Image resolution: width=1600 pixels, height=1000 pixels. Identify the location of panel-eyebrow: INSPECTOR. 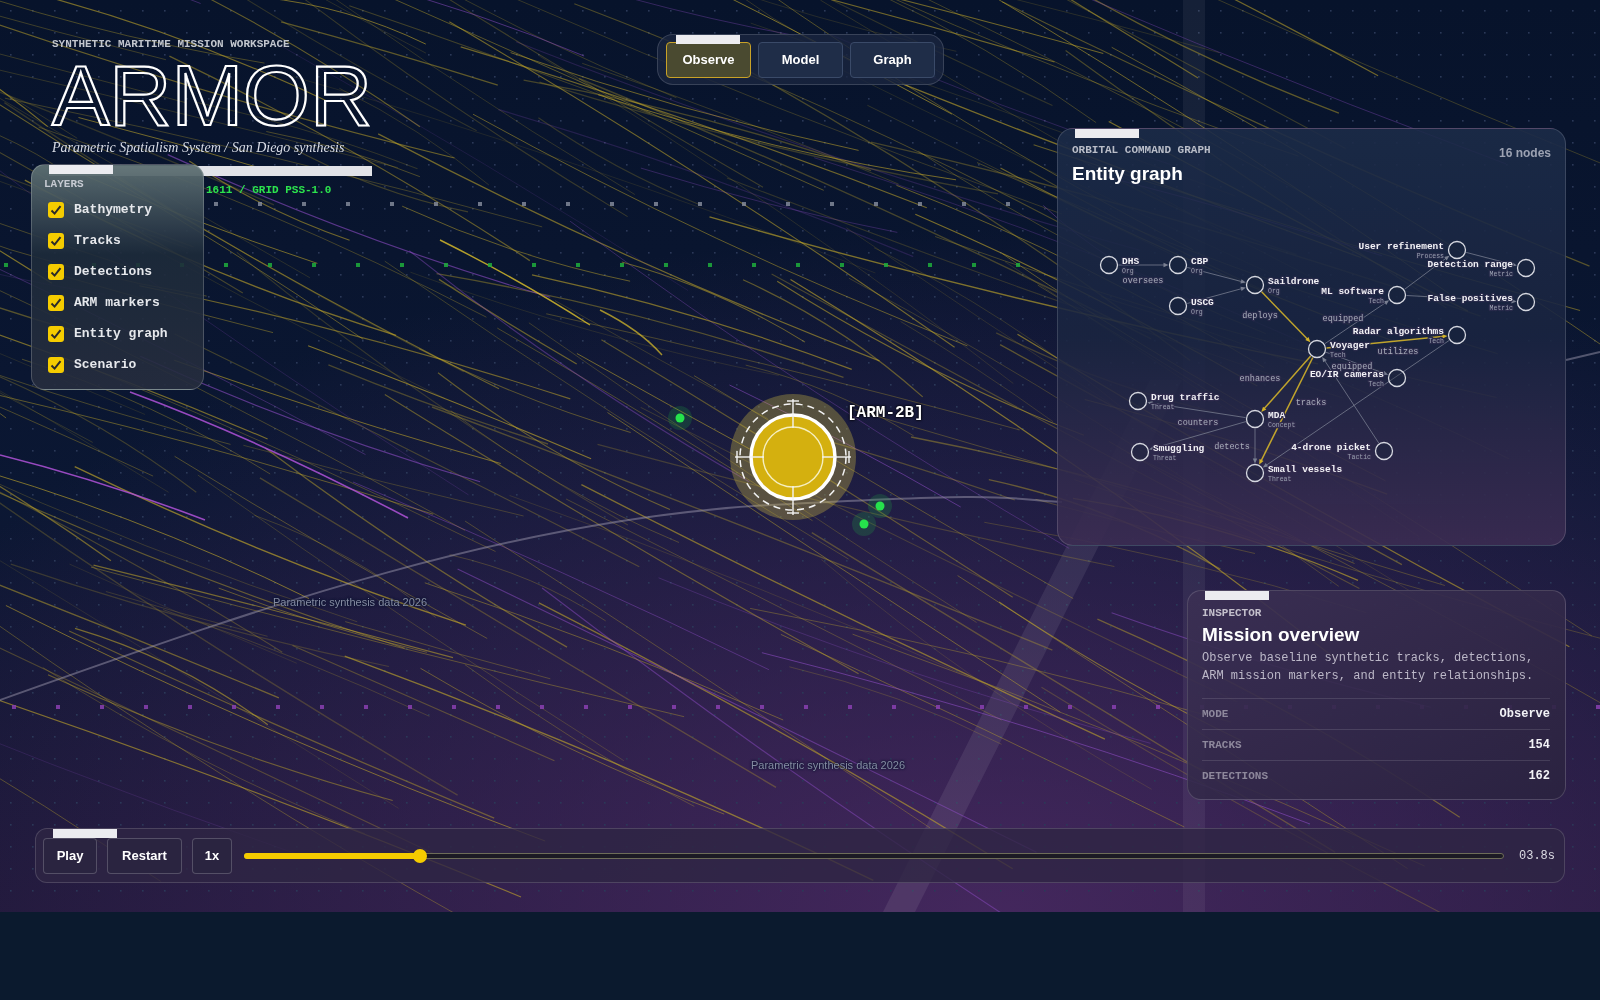
(1232, 613).